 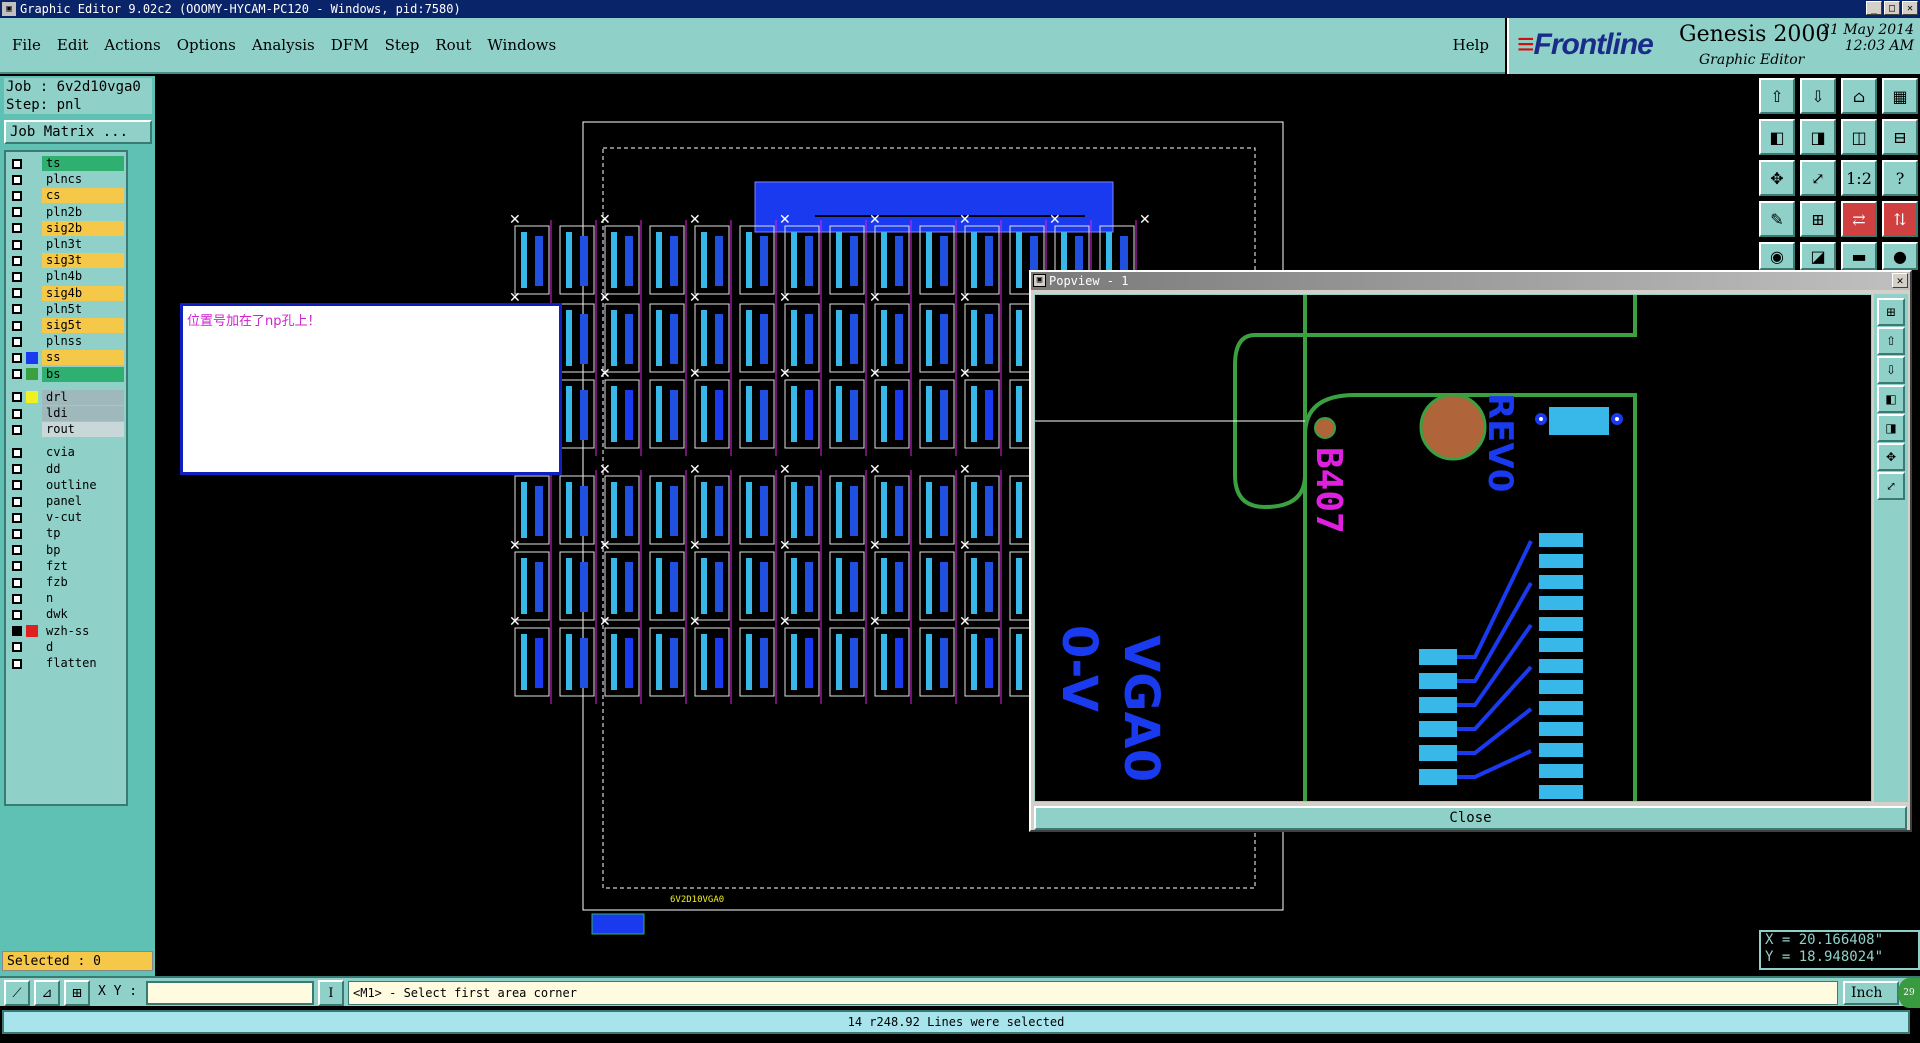 I want to click on layer-row-cs: cs, so click(x=67, y=196).